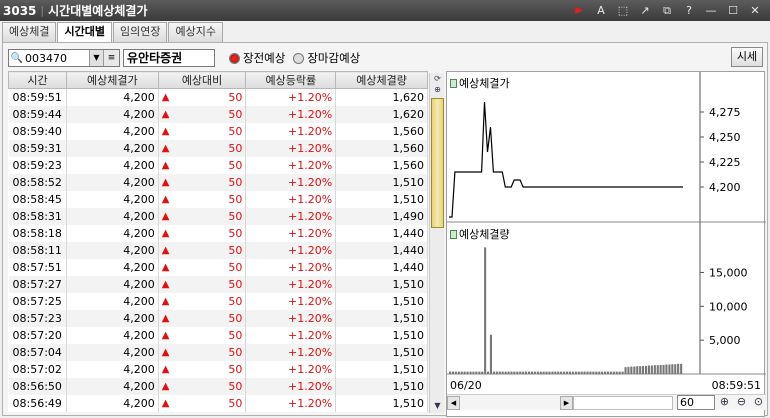 The width and height of the screenshot is (770, 418). What do you see at coordinates (566, 159) in the screenshot?
I see `price-line` at bounding box center [566, 159].